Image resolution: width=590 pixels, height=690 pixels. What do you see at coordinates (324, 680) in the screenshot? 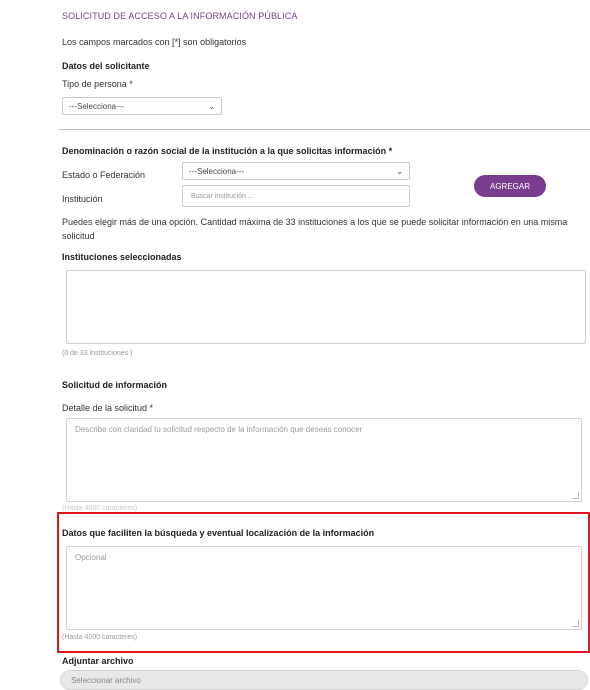
I see `select-file-button: Seleccionar archivo` at bounding box center [324, 680].